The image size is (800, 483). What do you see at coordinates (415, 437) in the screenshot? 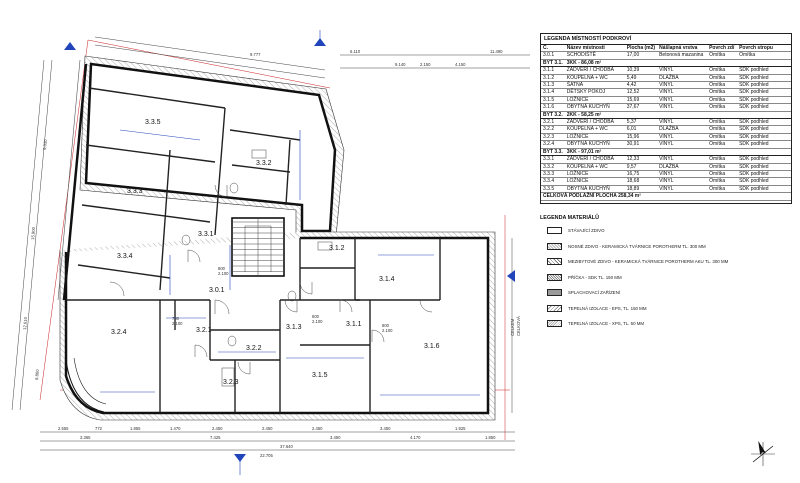
I see `dim-bottom-b4: 4.170` at bounding box center [415, 437].